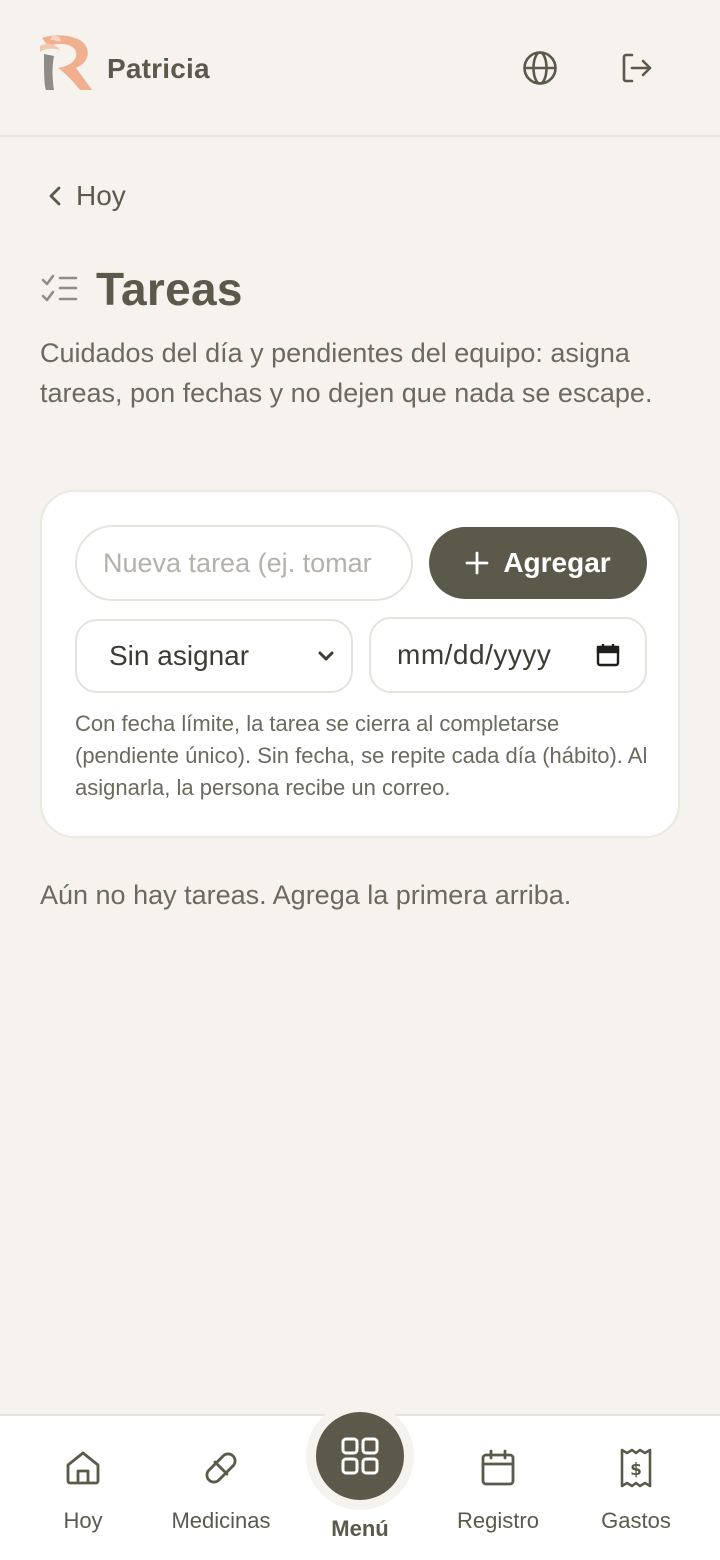 The height and width of the screenshot is (1560, 720). I want to click on chevron-left-icon, so click(55, 196).